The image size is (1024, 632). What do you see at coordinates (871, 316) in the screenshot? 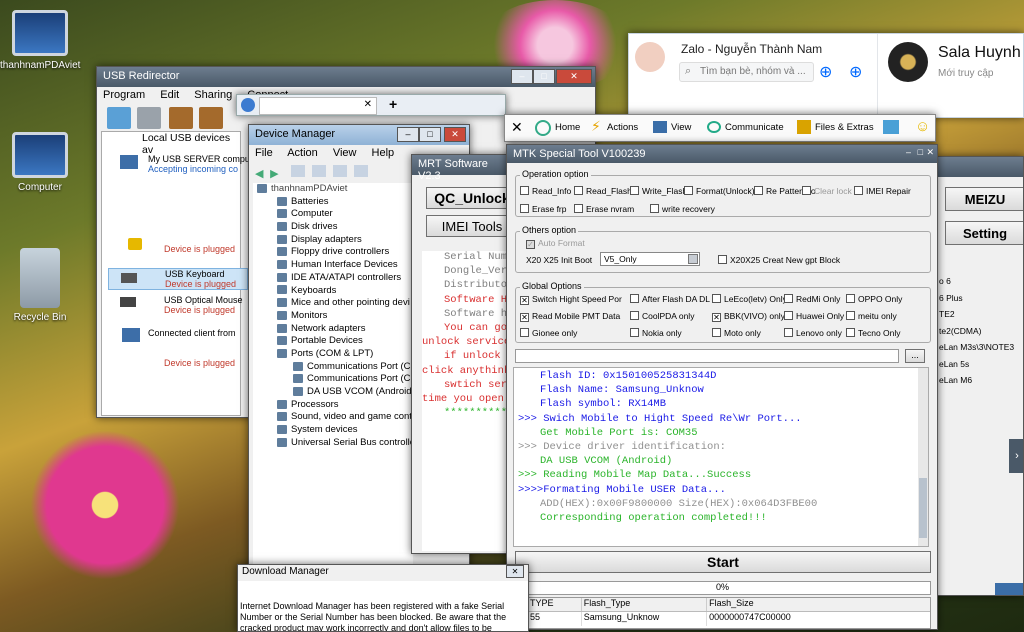
I see `global-option: meitu only` at bounding box center [871, 316].